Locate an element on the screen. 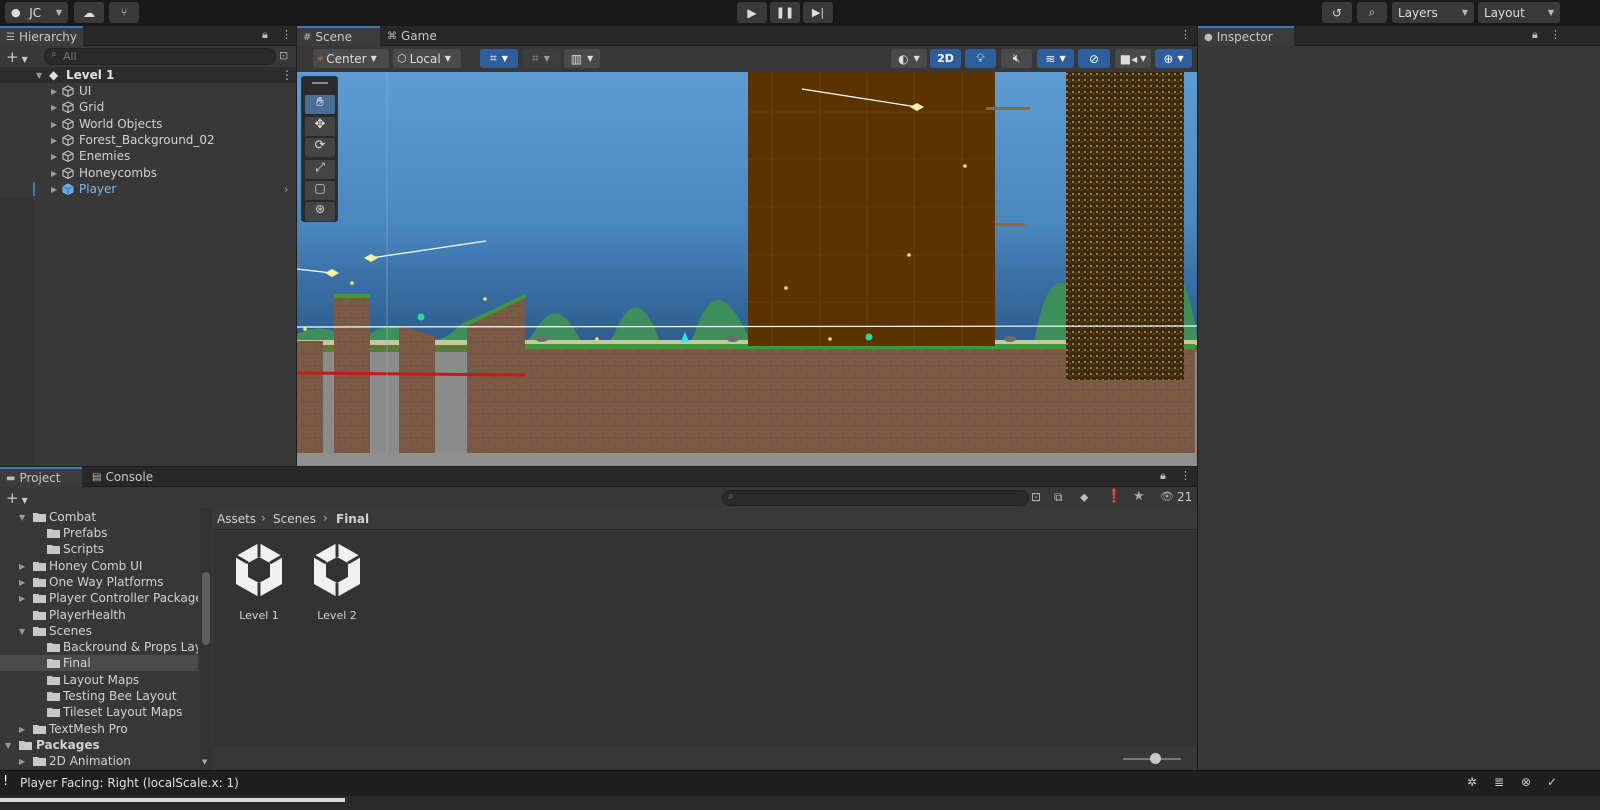  filter-type-icon: ⧉ is located at coordinates (1058, 497).